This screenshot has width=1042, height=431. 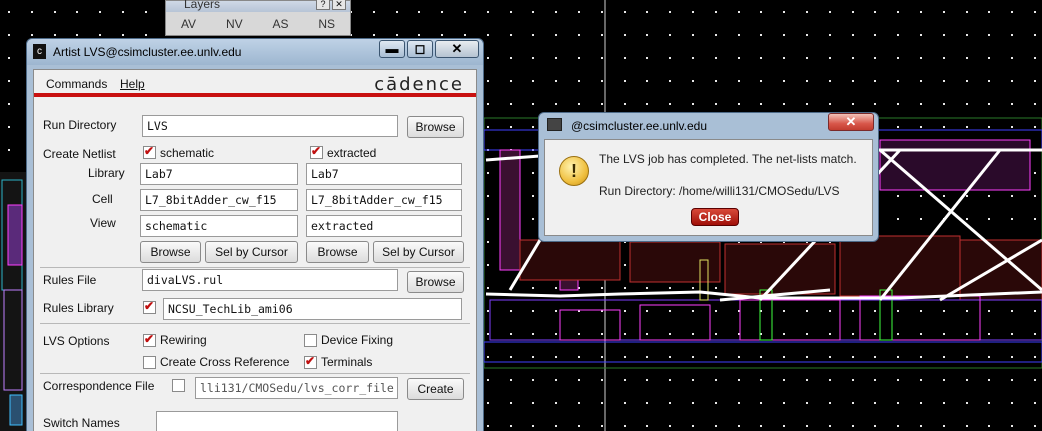 I want to click on rules-library-field: NCSU_TechLib_ami06, so click(x=312, y=309).